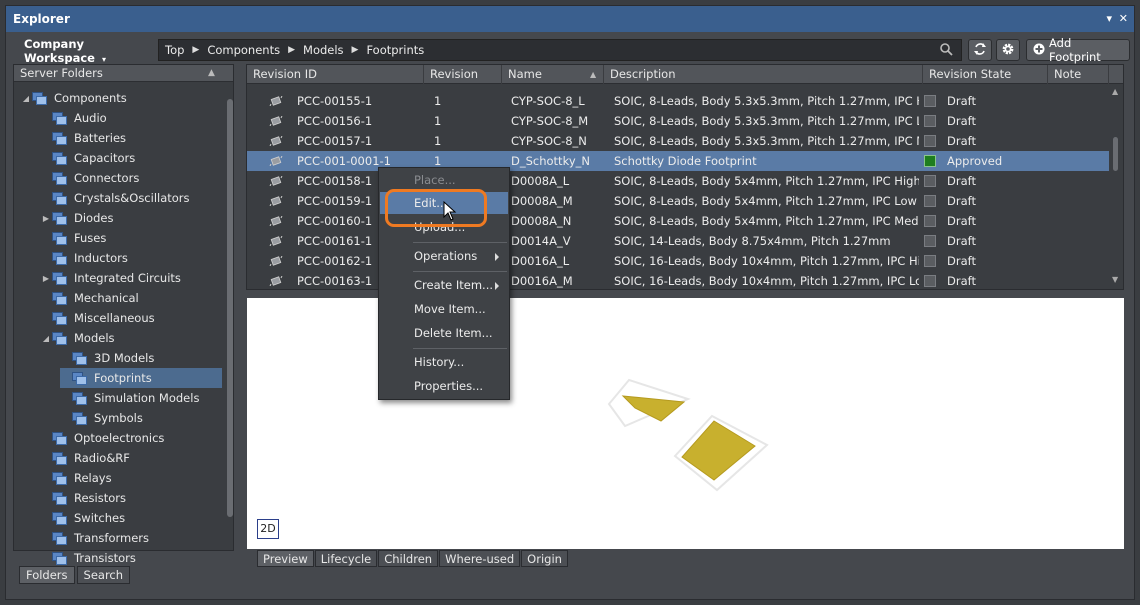 This screenshot has height=605, width=1140. Describe the element at coordinates (131, 118) in the screenshot. I see `tree-item: Audio` at that location.